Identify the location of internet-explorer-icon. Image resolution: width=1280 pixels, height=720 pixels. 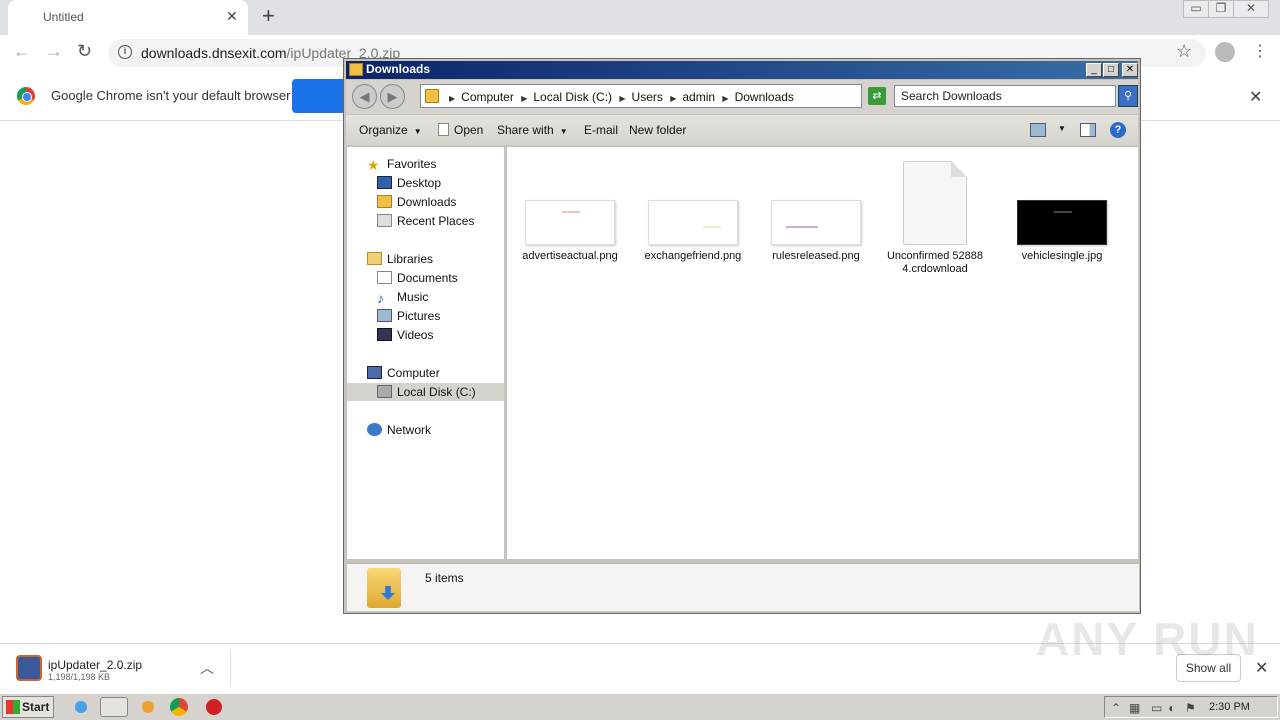
(81, 707).